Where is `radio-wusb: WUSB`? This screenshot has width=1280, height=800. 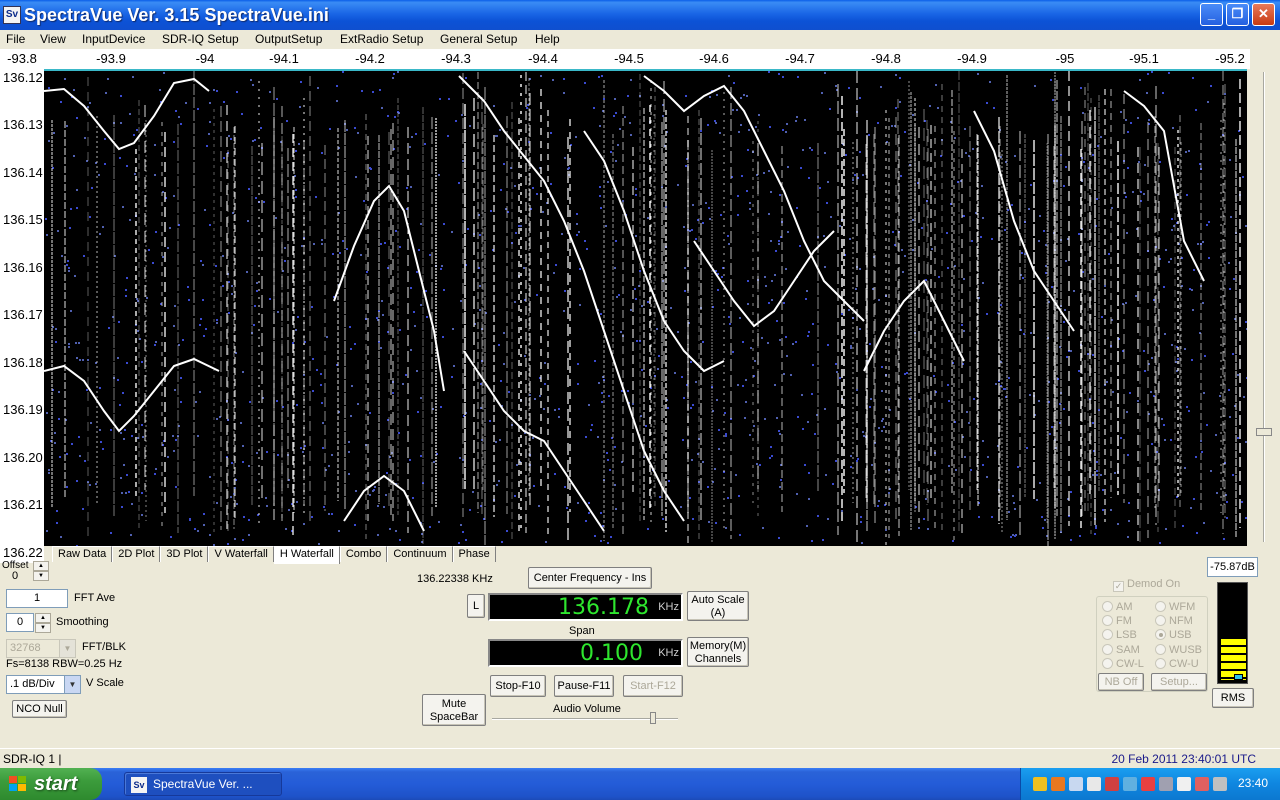
radio-wusb: WUSB is located at coordinates (1178, 650).